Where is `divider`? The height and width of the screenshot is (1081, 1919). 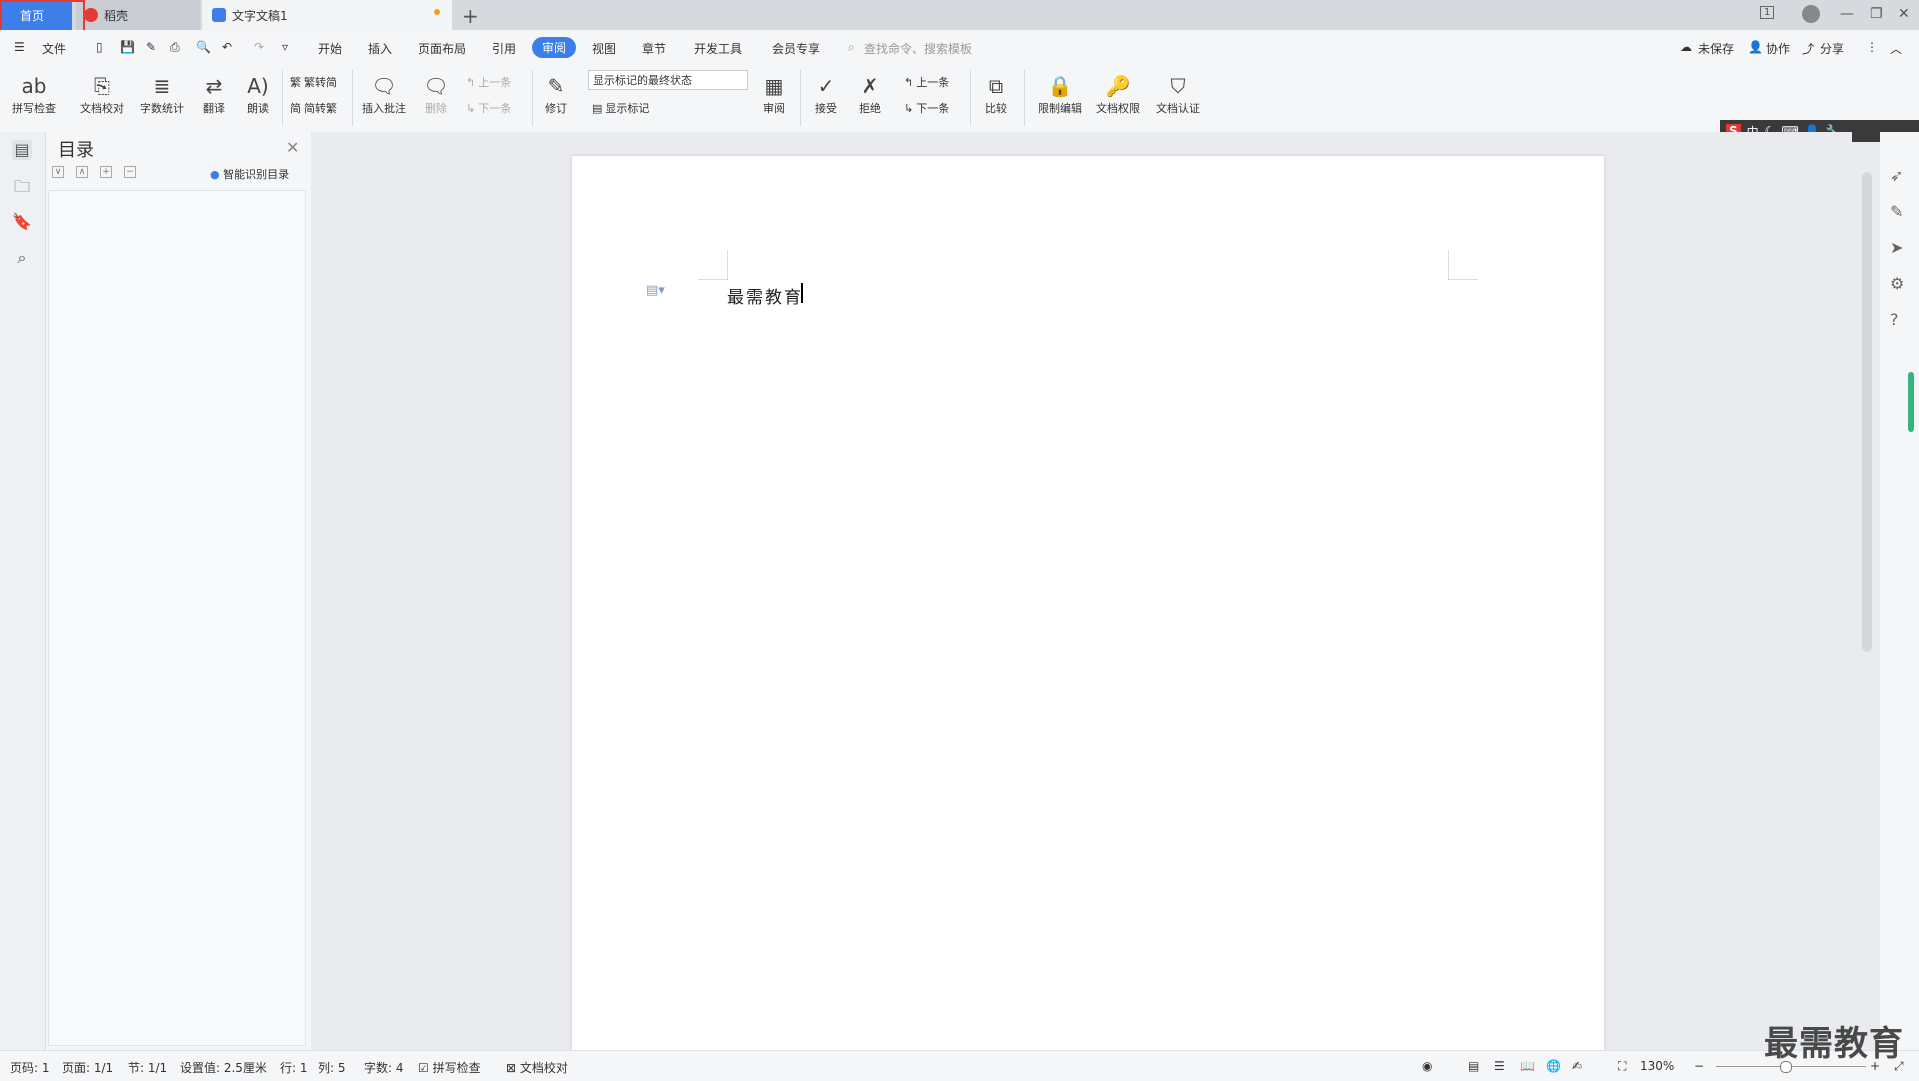 divider is located at coordinates (1024, 98).